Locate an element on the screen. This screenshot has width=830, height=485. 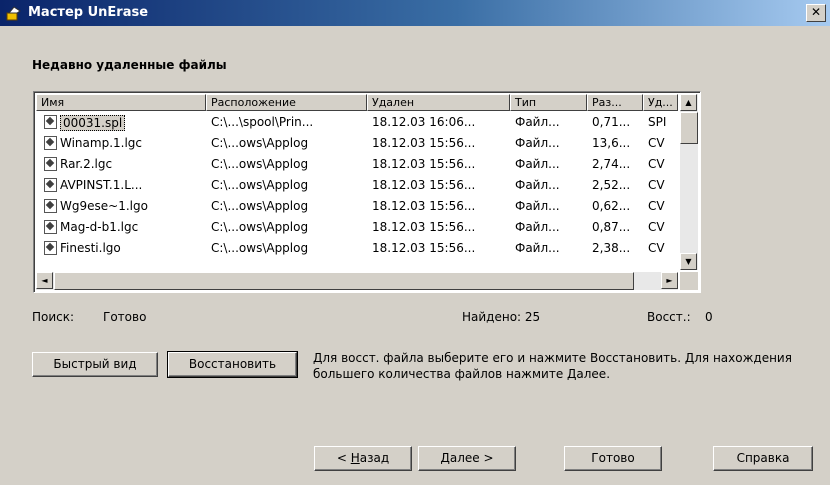
arrow-up-icon: ▲ is located at coordinates (688, 102).